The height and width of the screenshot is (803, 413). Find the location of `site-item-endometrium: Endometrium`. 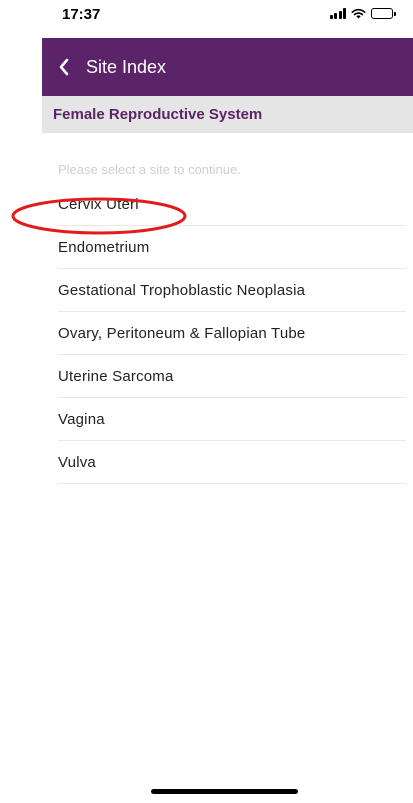

site-item-endometrium: Endometrium is located at coordinates (232, 247).